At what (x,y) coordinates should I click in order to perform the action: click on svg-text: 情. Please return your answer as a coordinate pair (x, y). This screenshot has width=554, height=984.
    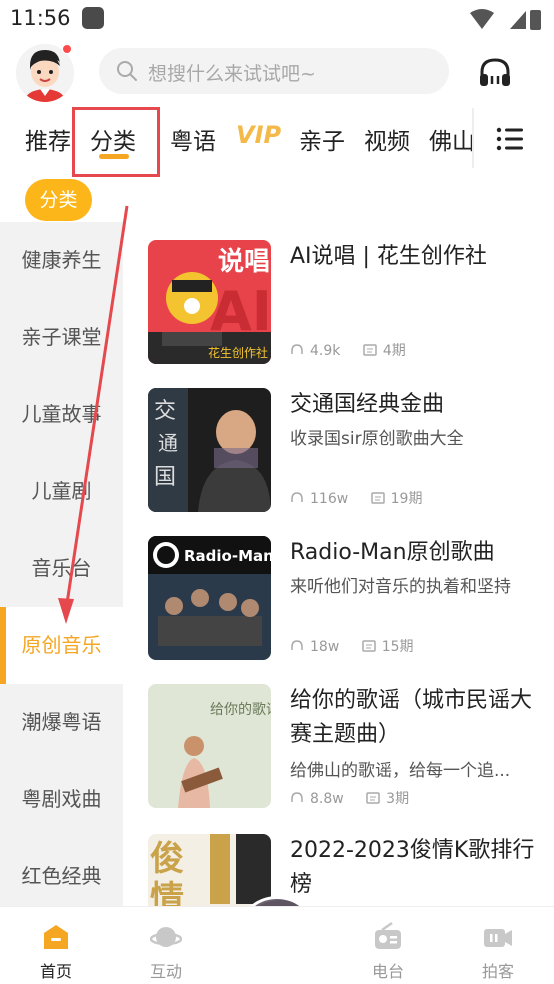
    Looking at the image, I should click on (167, 892).